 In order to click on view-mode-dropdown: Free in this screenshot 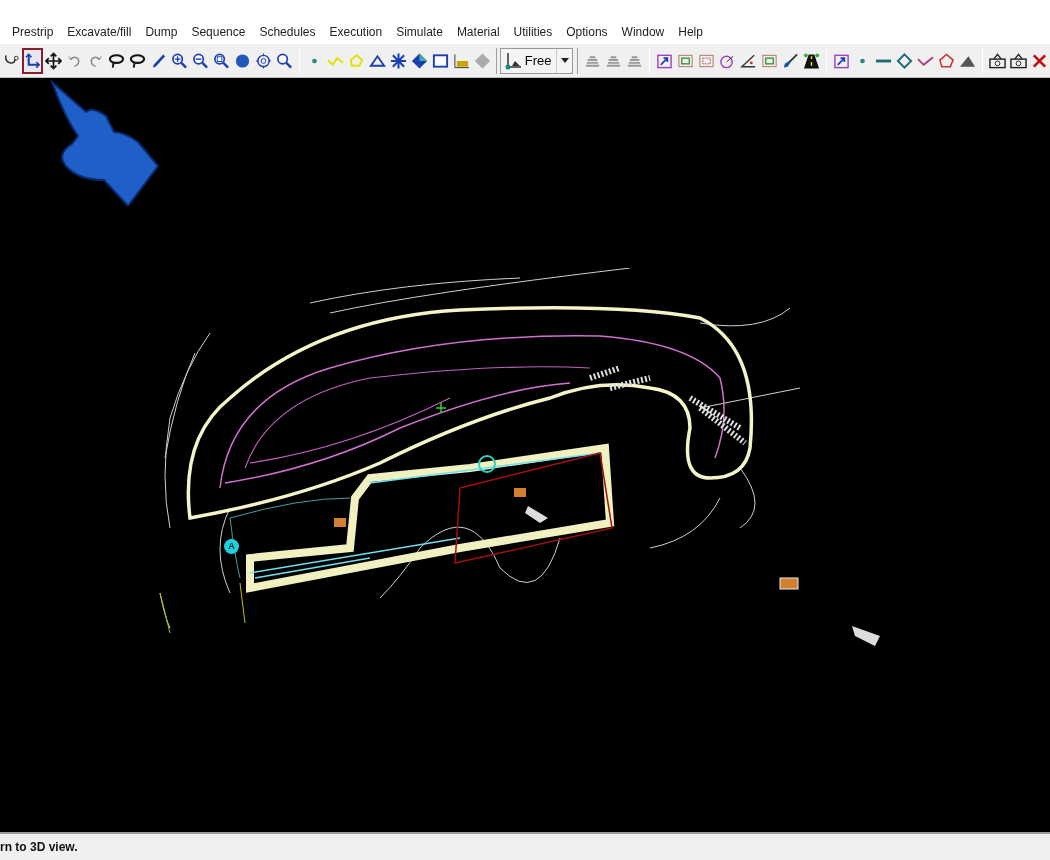, I will do `click(536, 60)`.